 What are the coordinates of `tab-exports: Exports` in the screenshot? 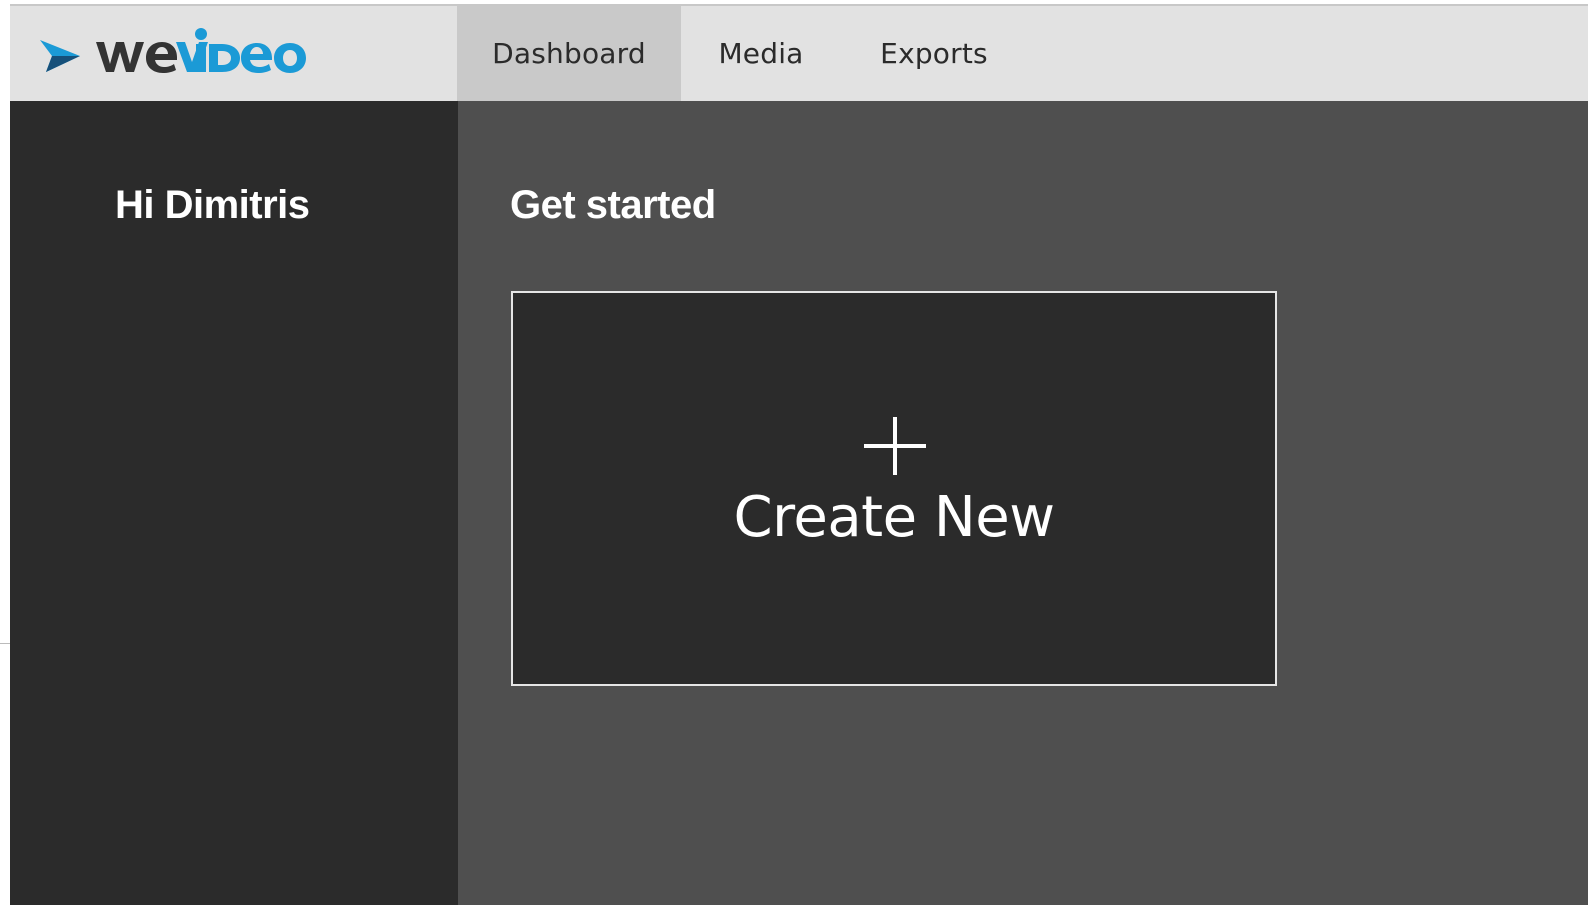 It's located at (934, 53).